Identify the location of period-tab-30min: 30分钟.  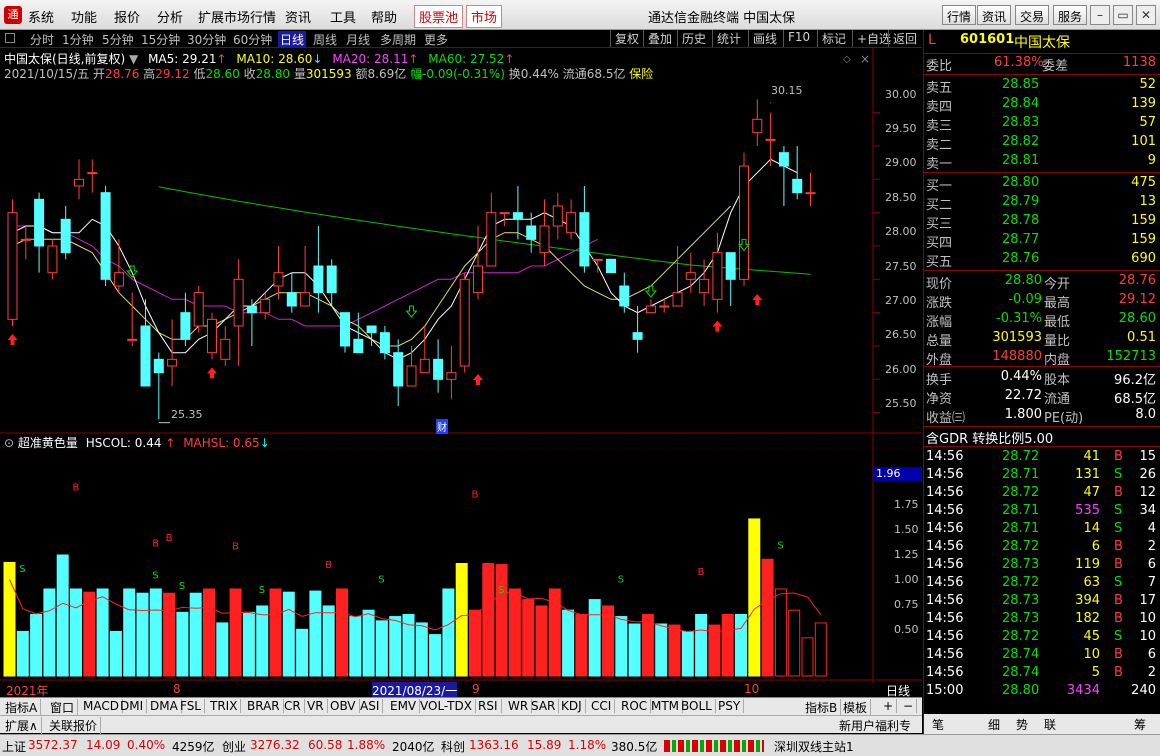
(206, 39).